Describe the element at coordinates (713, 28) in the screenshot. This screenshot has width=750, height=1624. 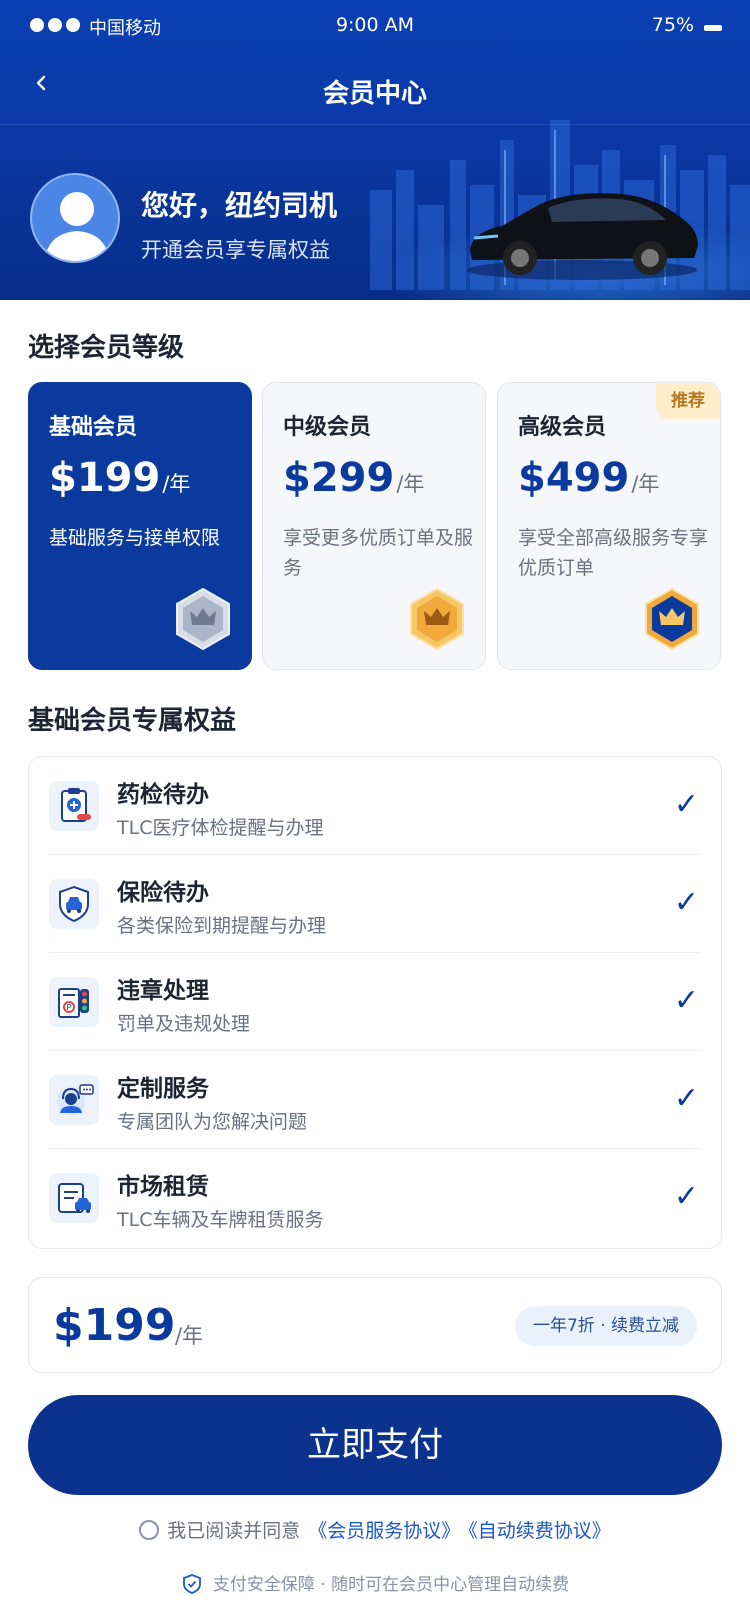
I see `battery-icon` at that location.